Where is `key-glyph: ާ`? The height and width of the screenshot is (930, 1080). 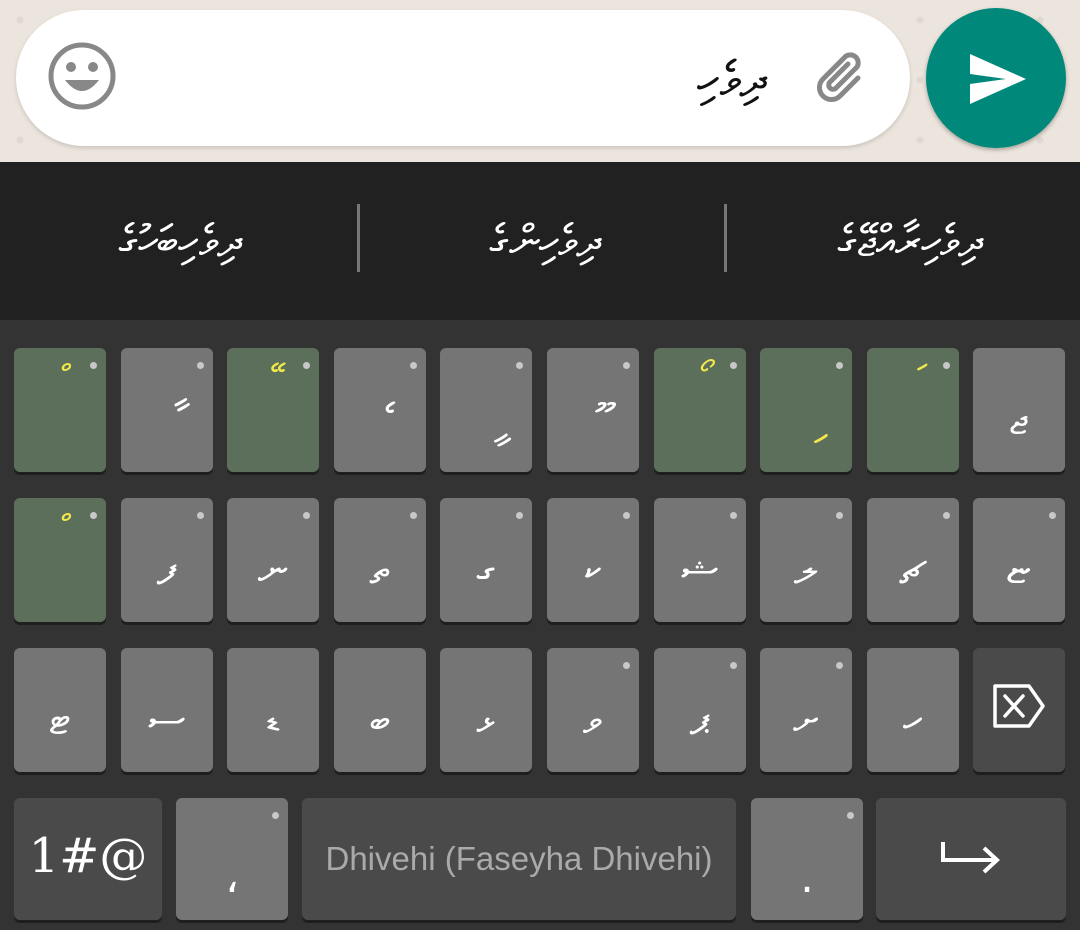
key-glyph: ާ is located at coordinates (167, 420).